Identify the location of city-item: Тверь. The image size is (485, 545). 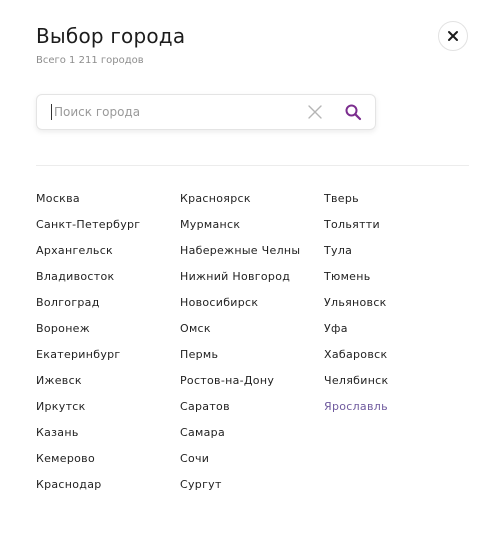
(394, 198).